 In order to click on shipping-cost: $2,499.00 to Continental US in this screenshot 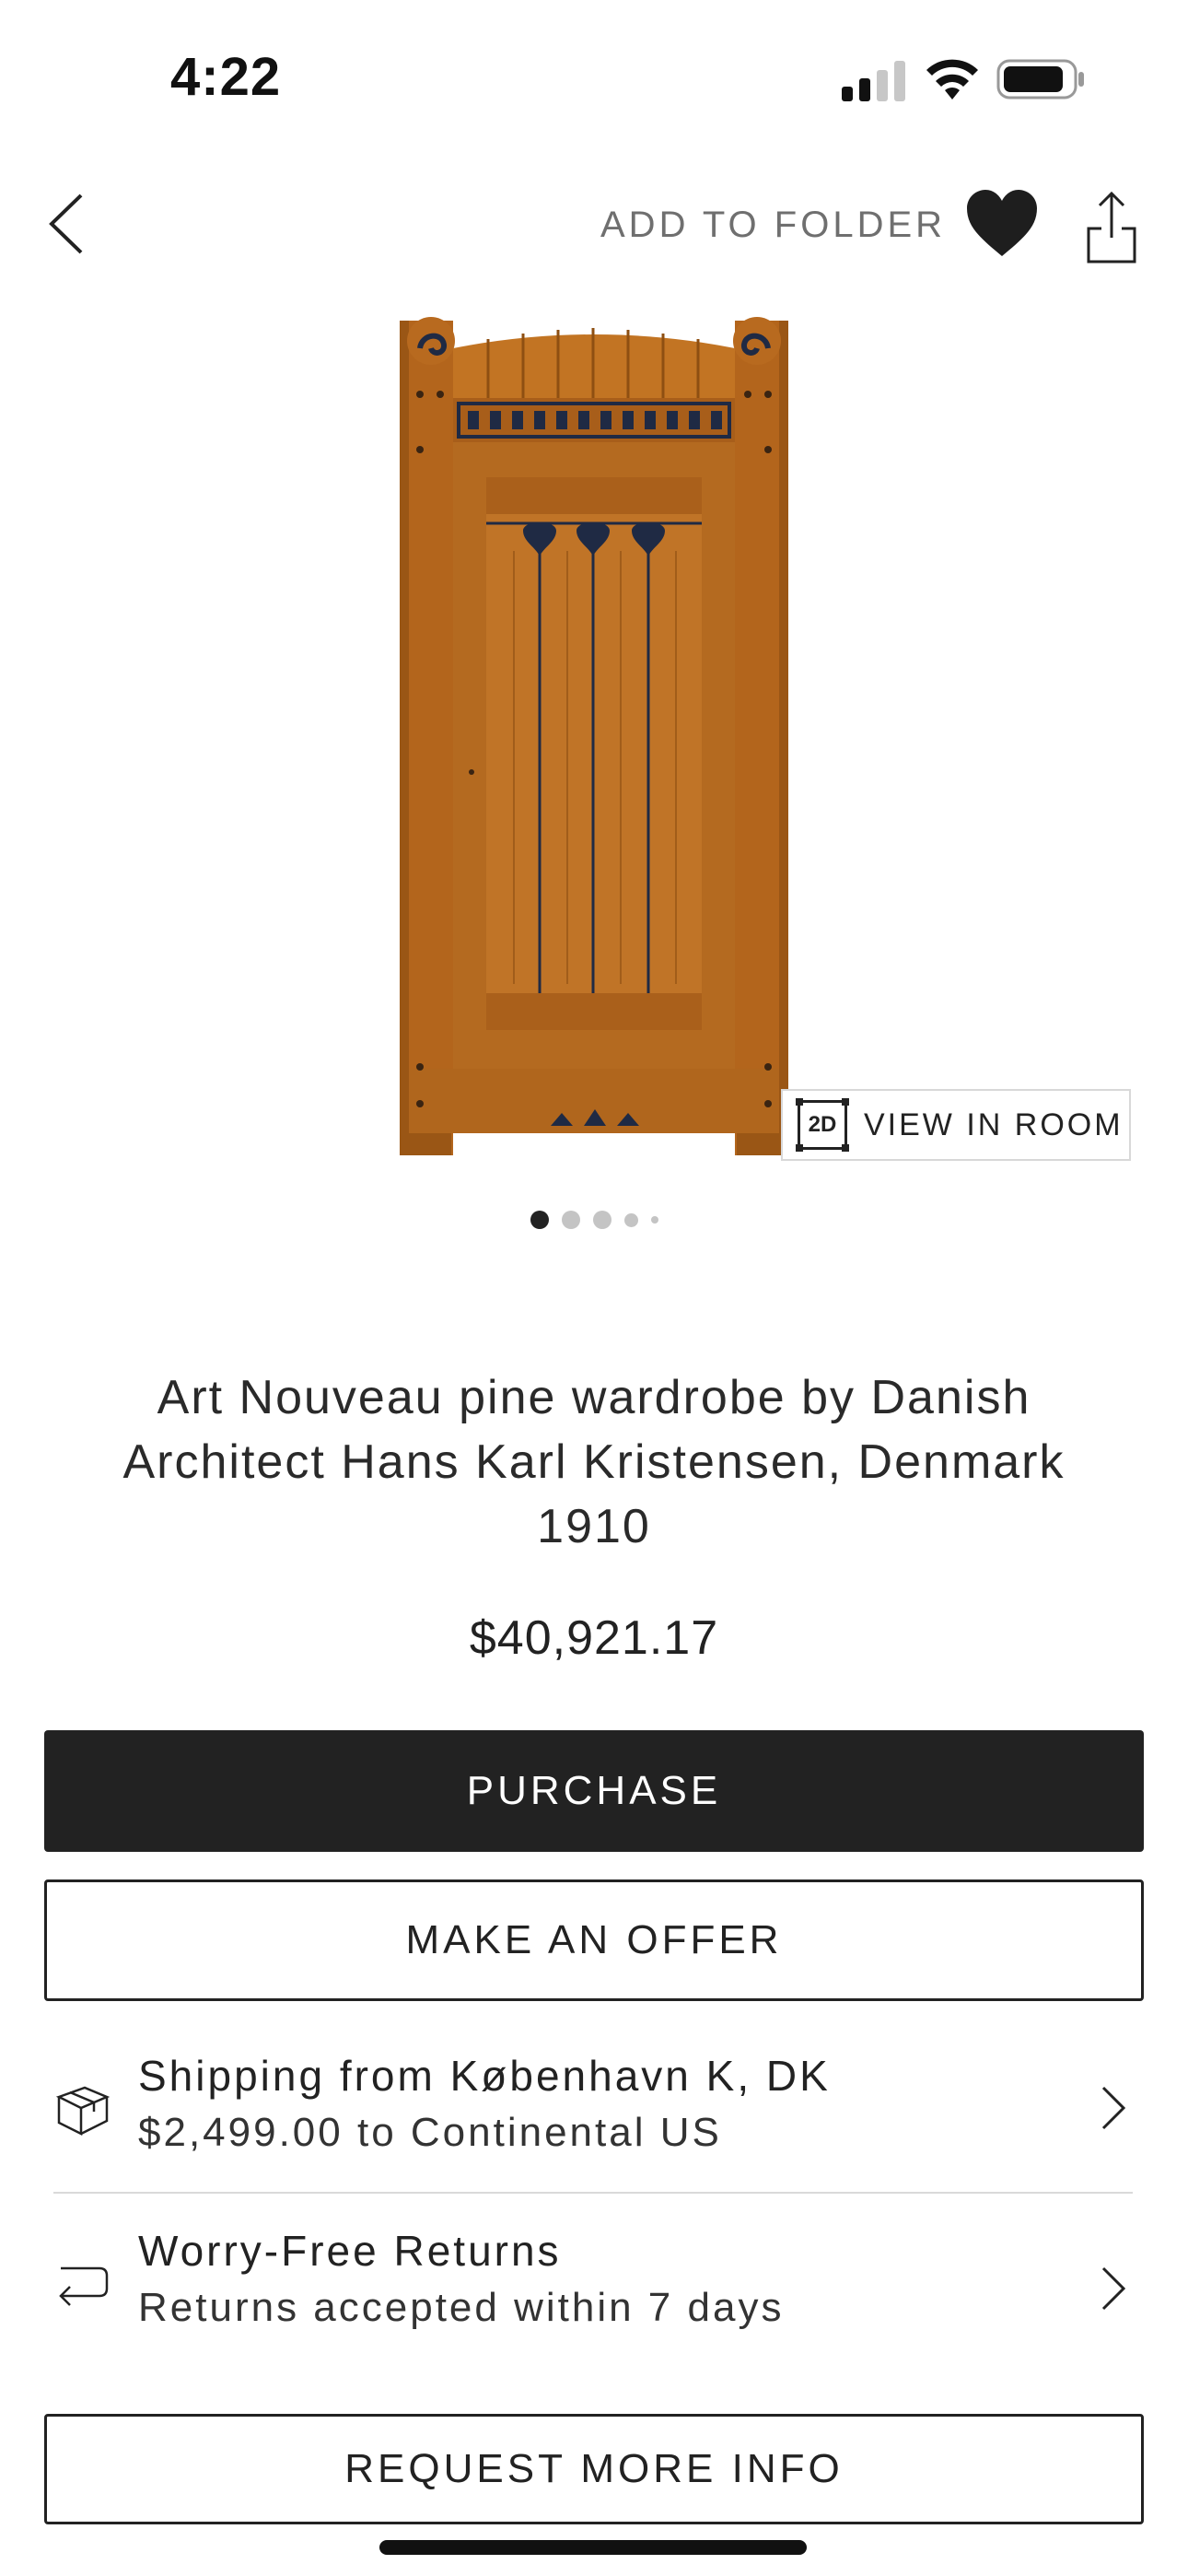, I will do `click(430, 2132)`.